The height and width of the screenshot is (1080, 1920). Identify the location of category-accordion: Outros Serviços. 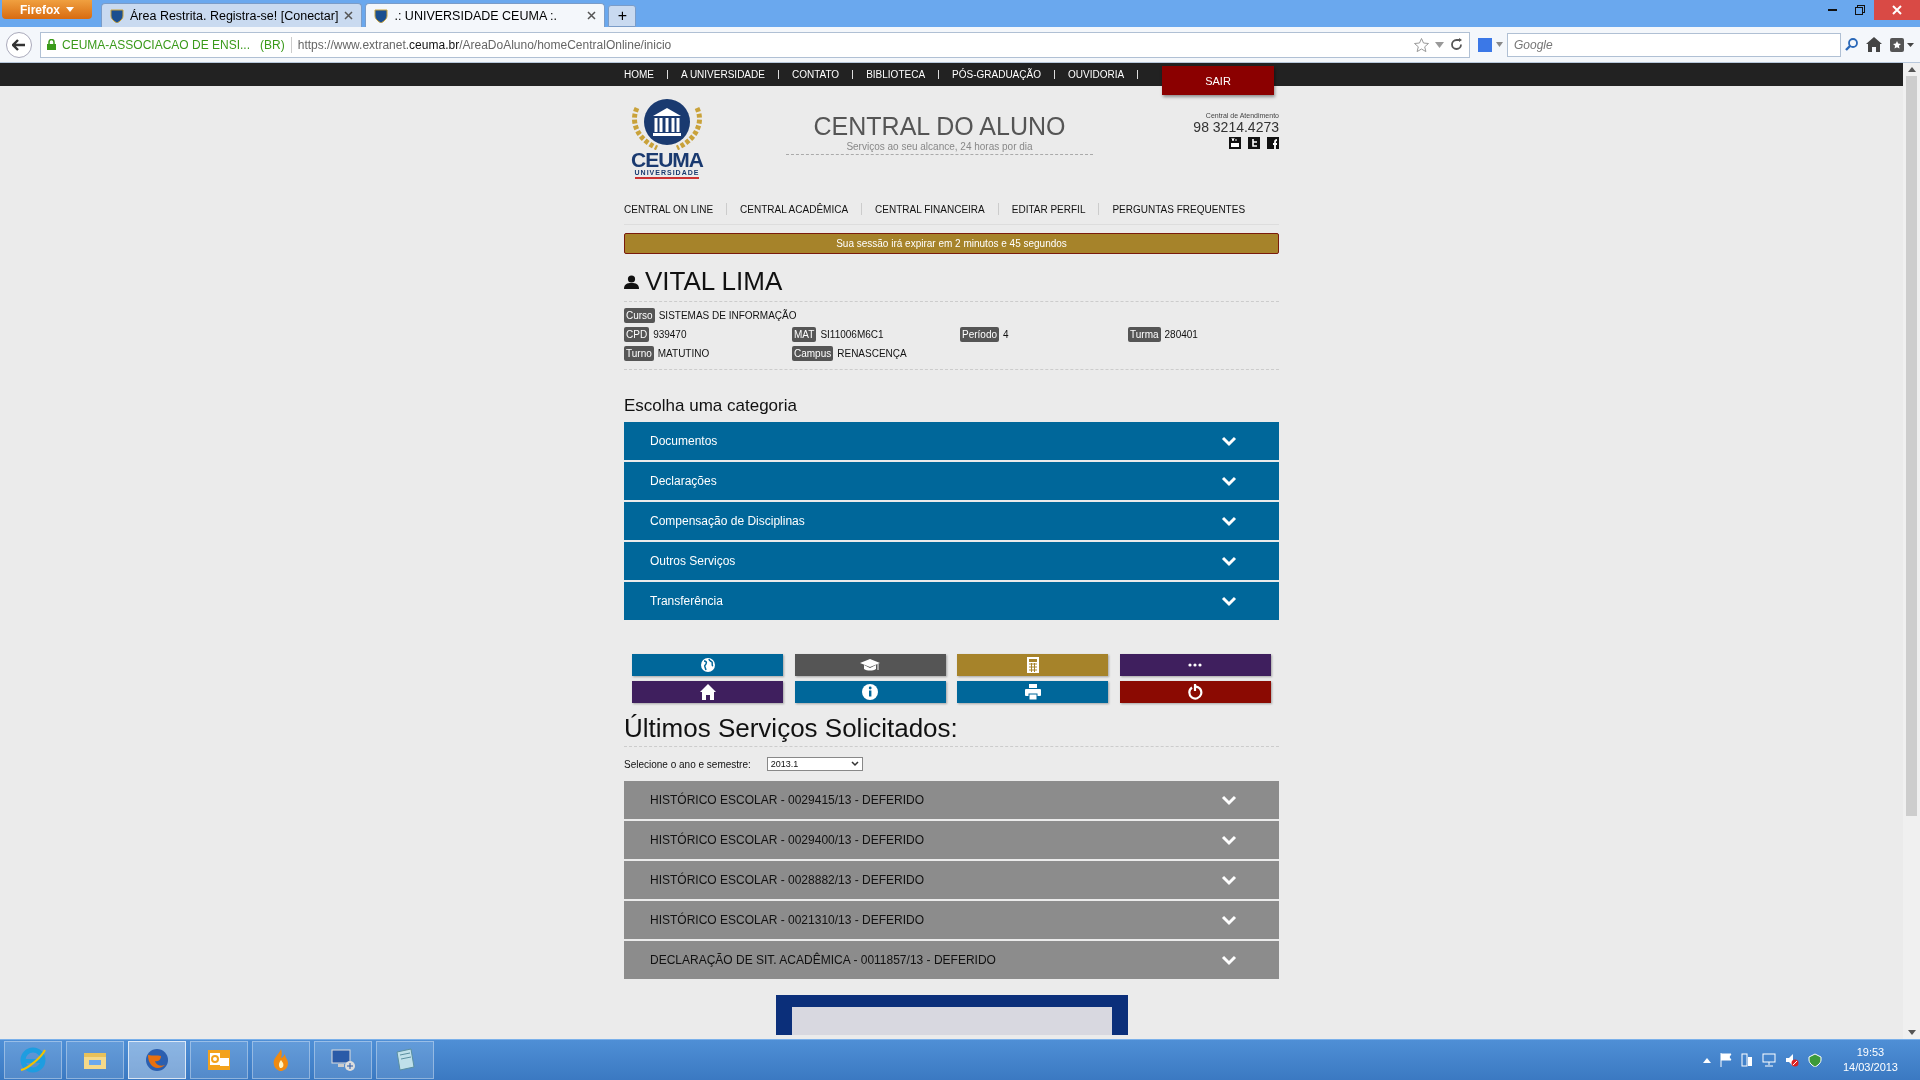
(951, 561).